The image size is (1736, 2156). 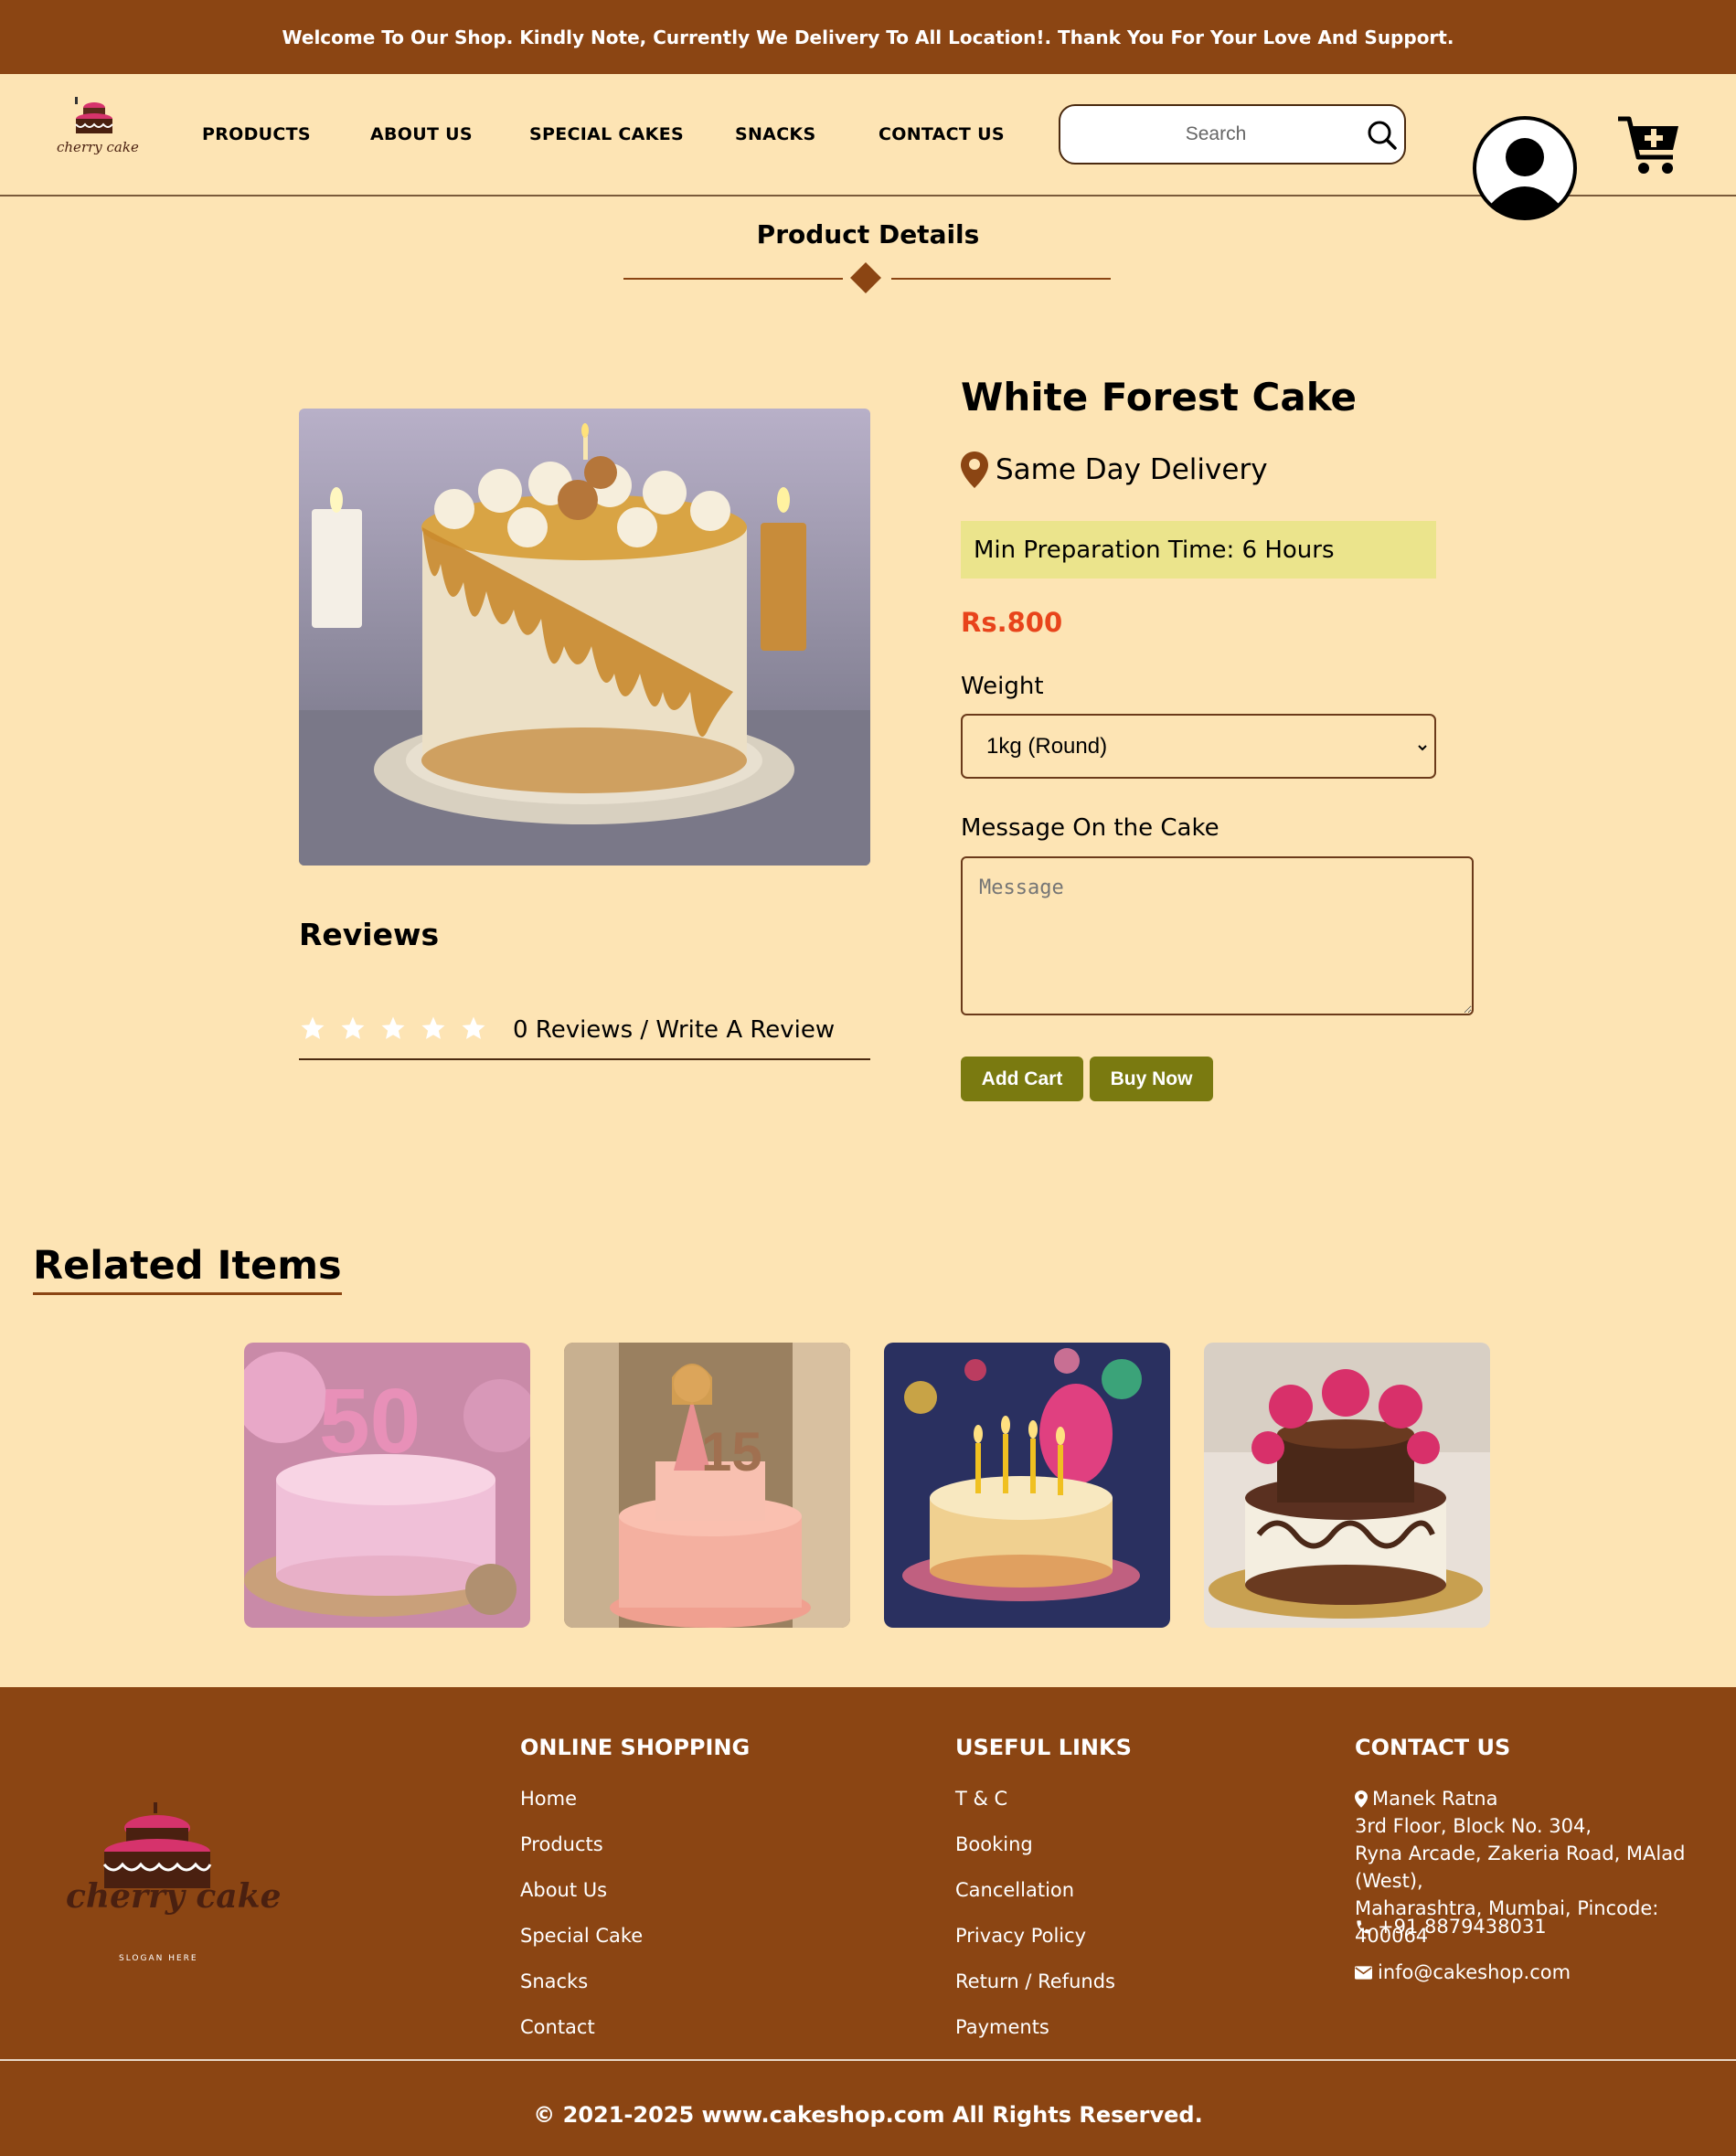 What do you see at coordinates (942, 134) in the screenshot?
I see `nav-contact-us: CONTACT US` at bounding box center [942, 134].